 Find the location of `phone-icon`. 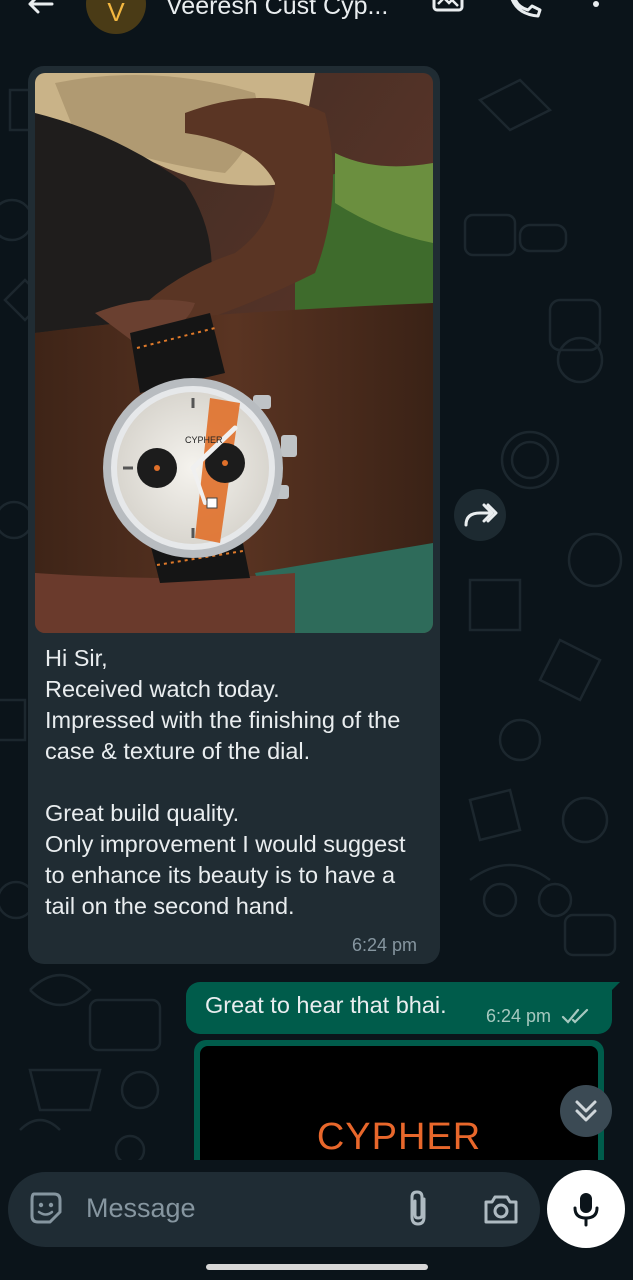

phone-icon is located at coordinates (528, 13).